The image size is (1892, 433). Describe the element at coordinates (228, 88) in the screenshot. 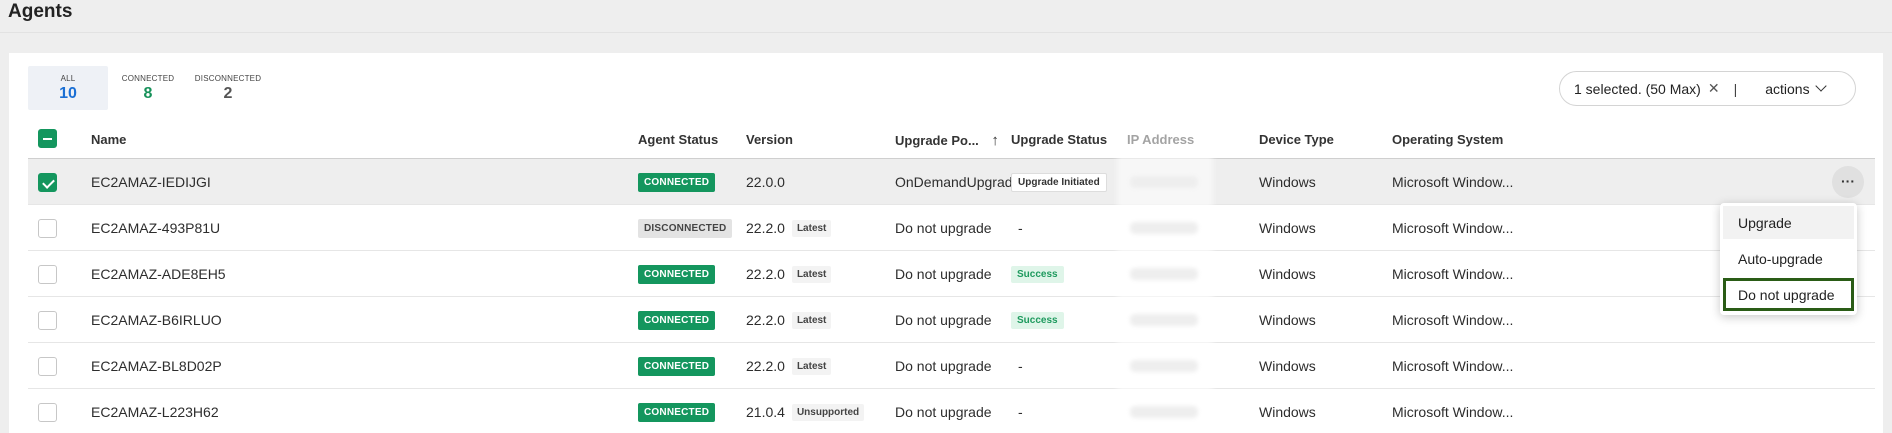

I see `filter-tab-disconnected: DISCONNECTED 2` at that location.